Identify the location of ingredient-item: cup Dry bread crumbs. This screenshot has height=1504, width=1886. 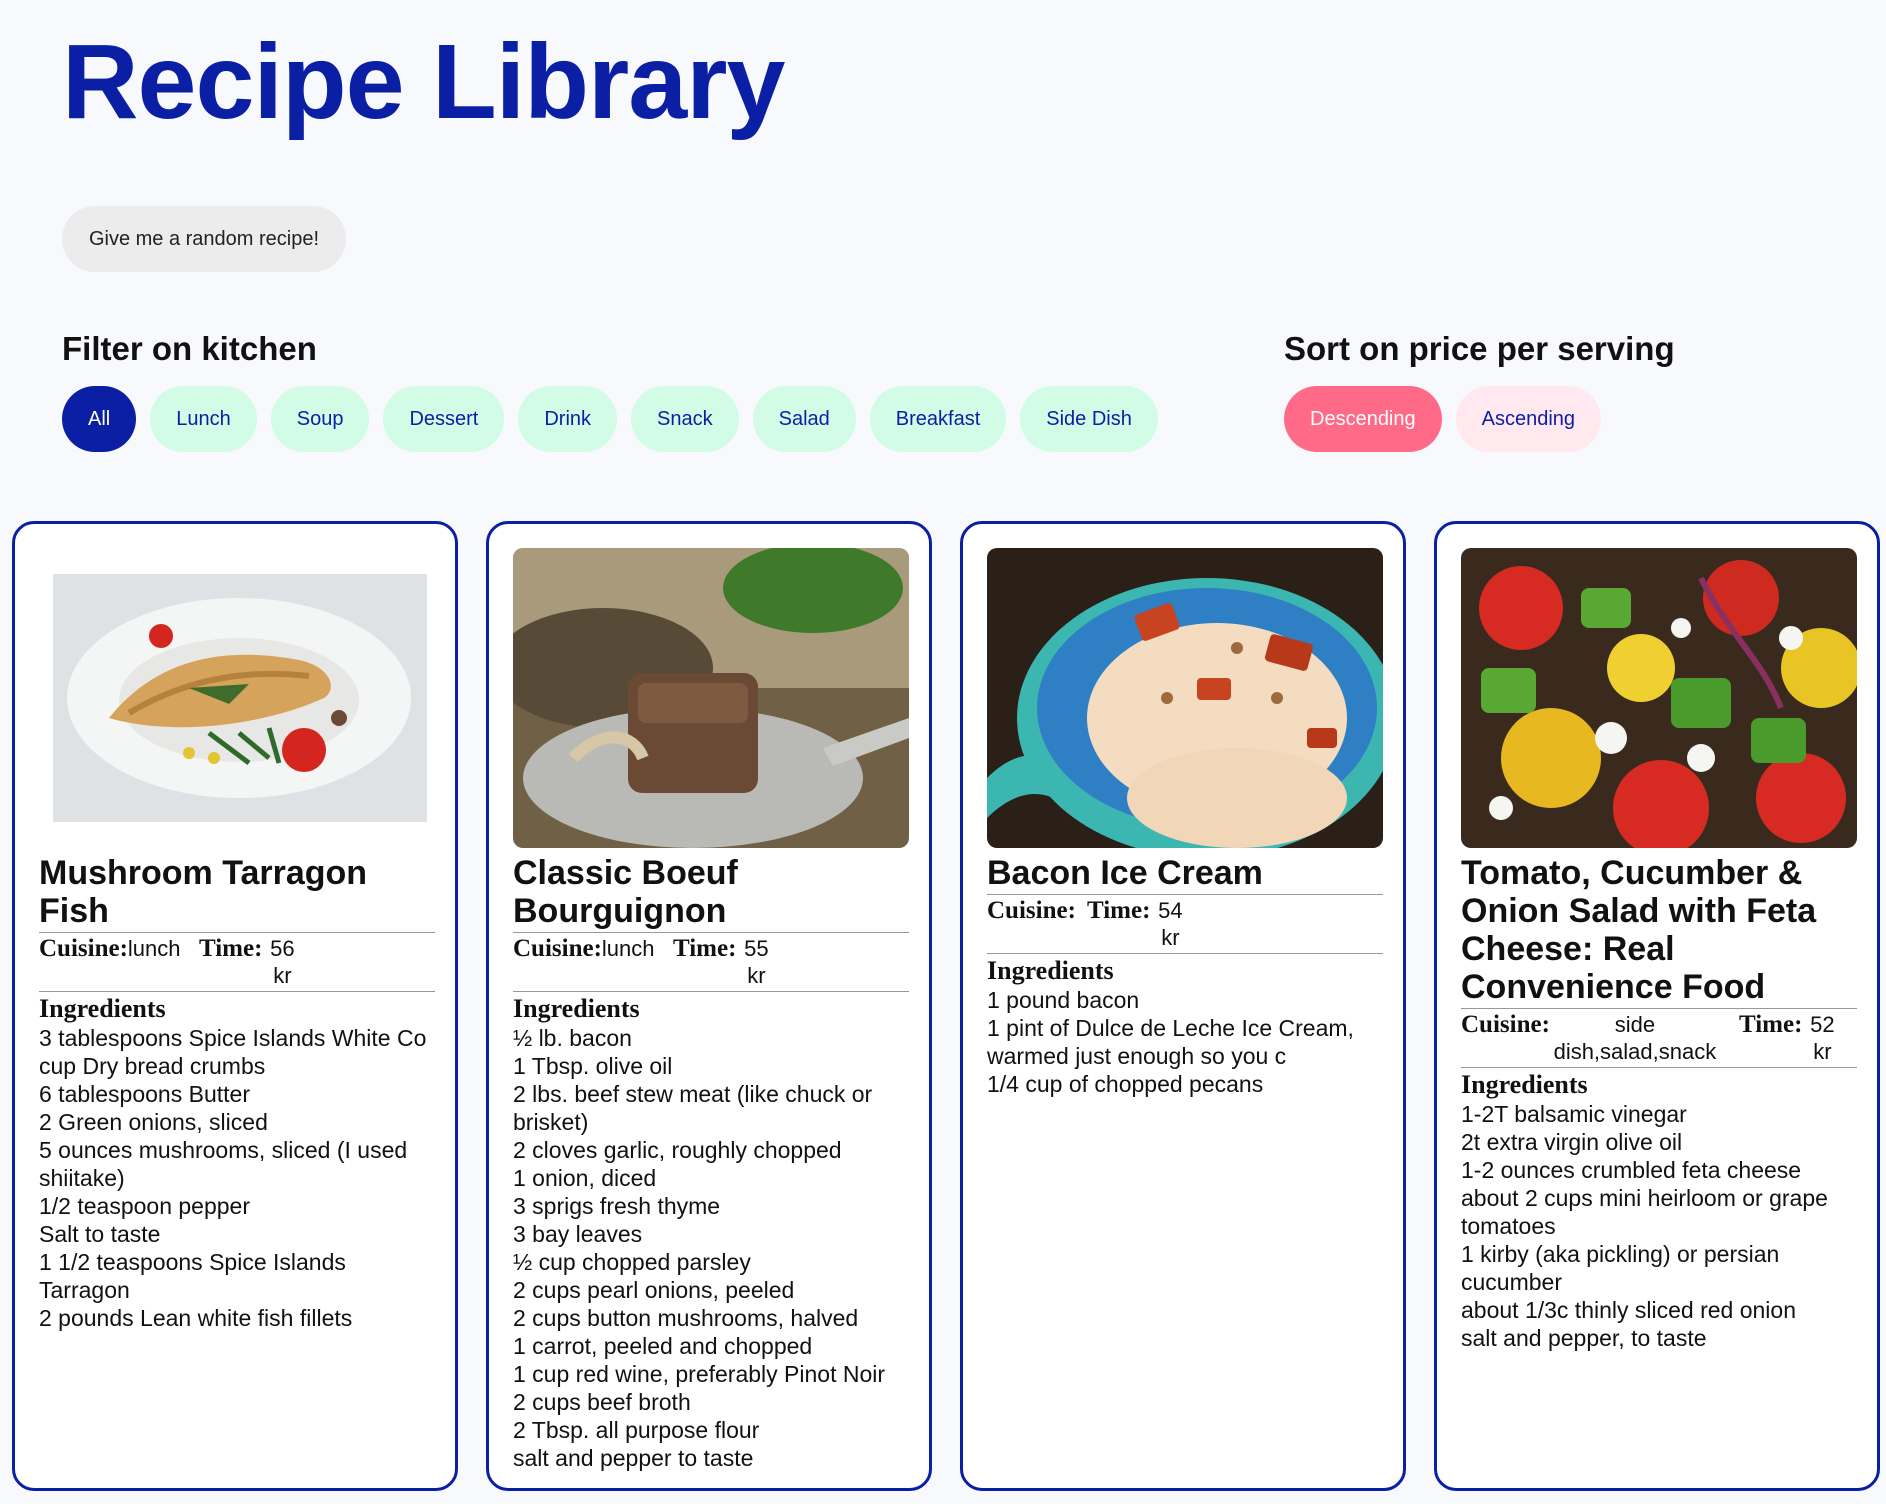
(152, 1066).